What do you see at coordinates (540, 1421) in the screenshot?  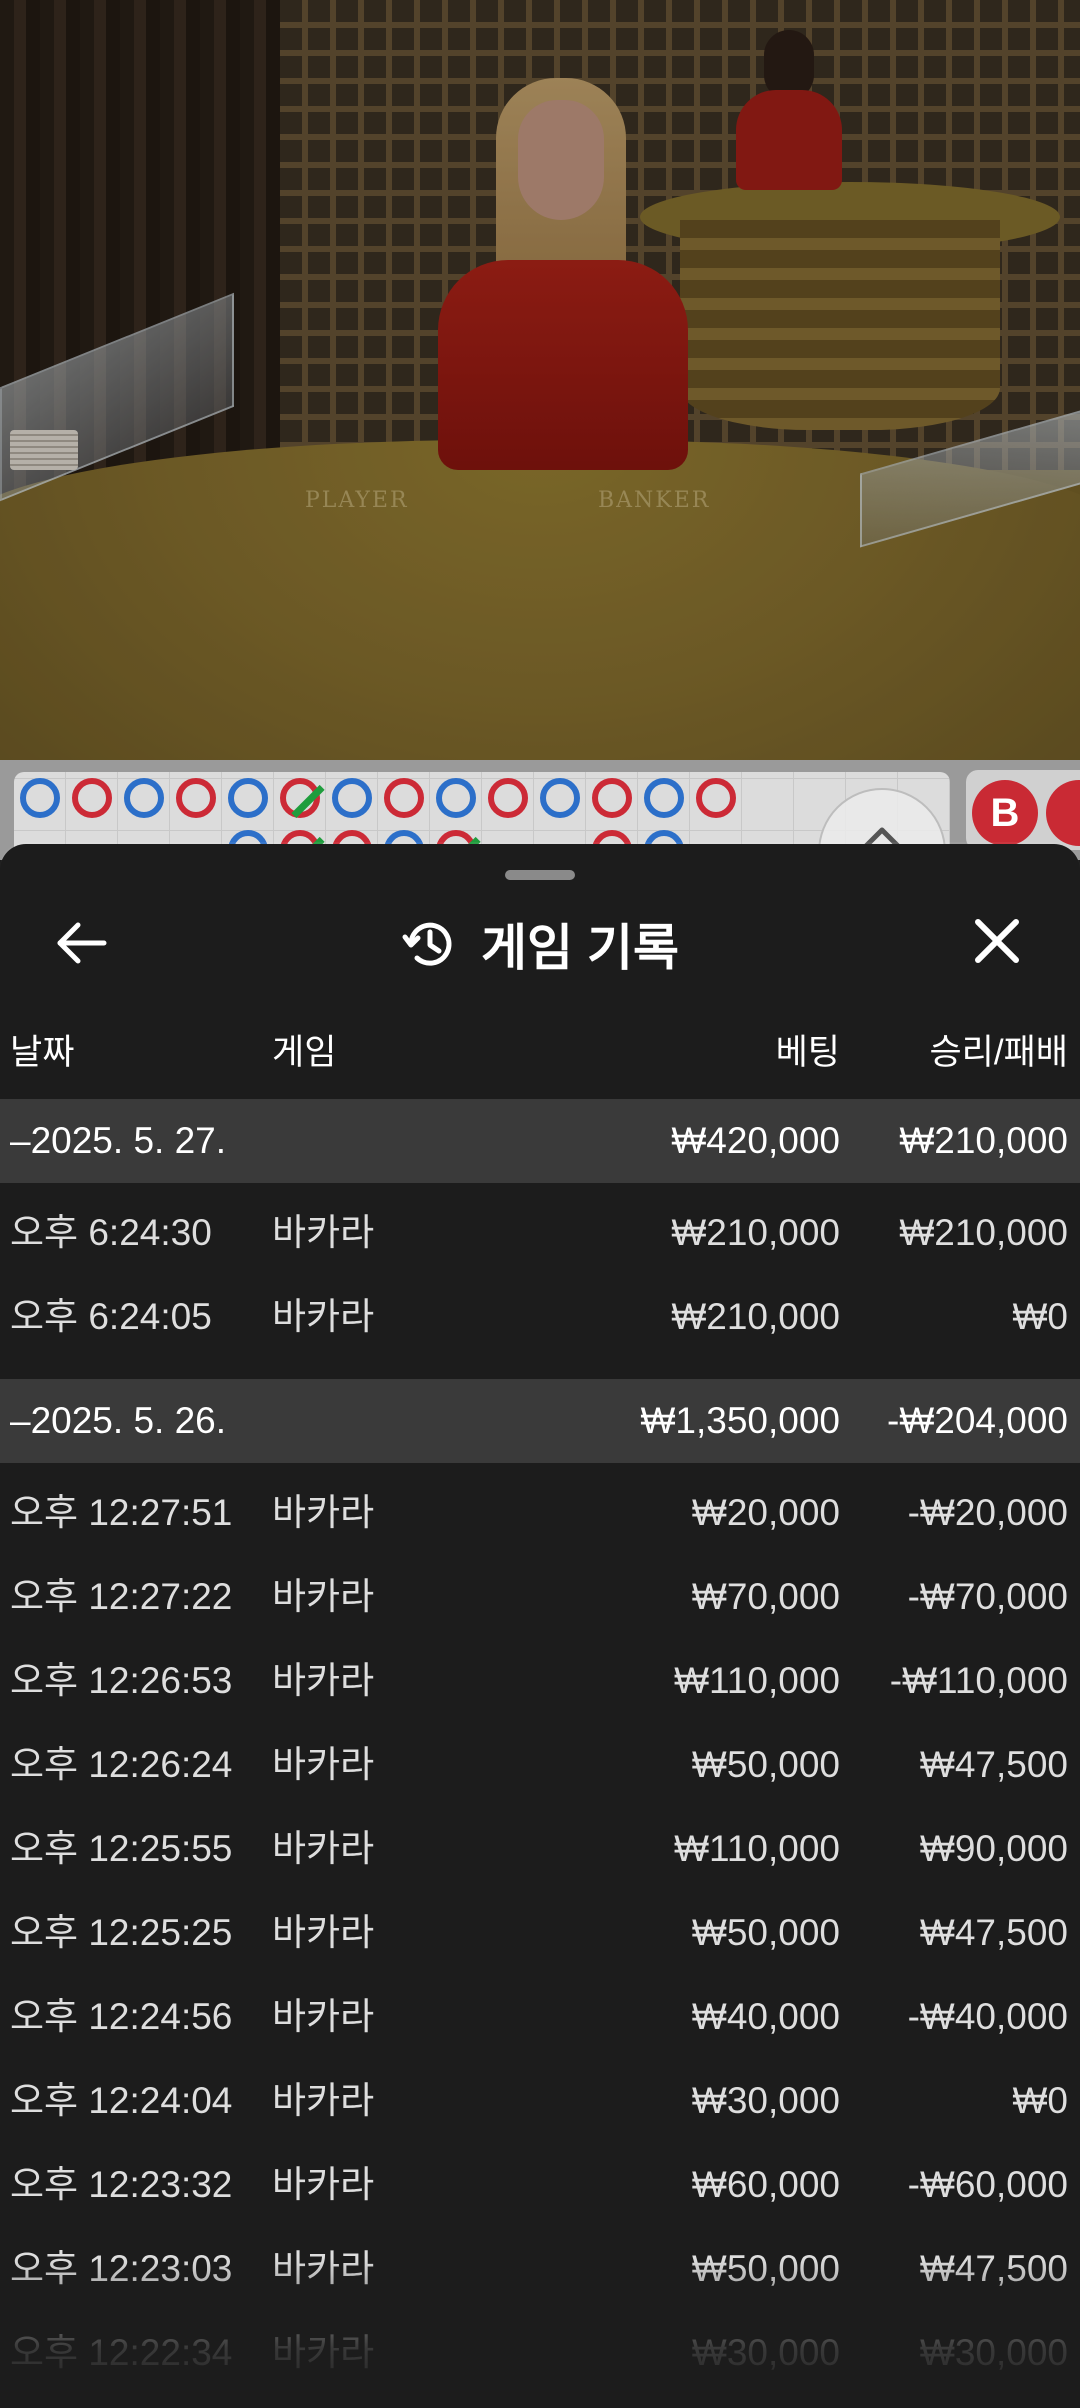 I see `date-group-row: –2025. 5. 26. ₩1,350,000 -₩204,000` at bounding box center [540, 1421].